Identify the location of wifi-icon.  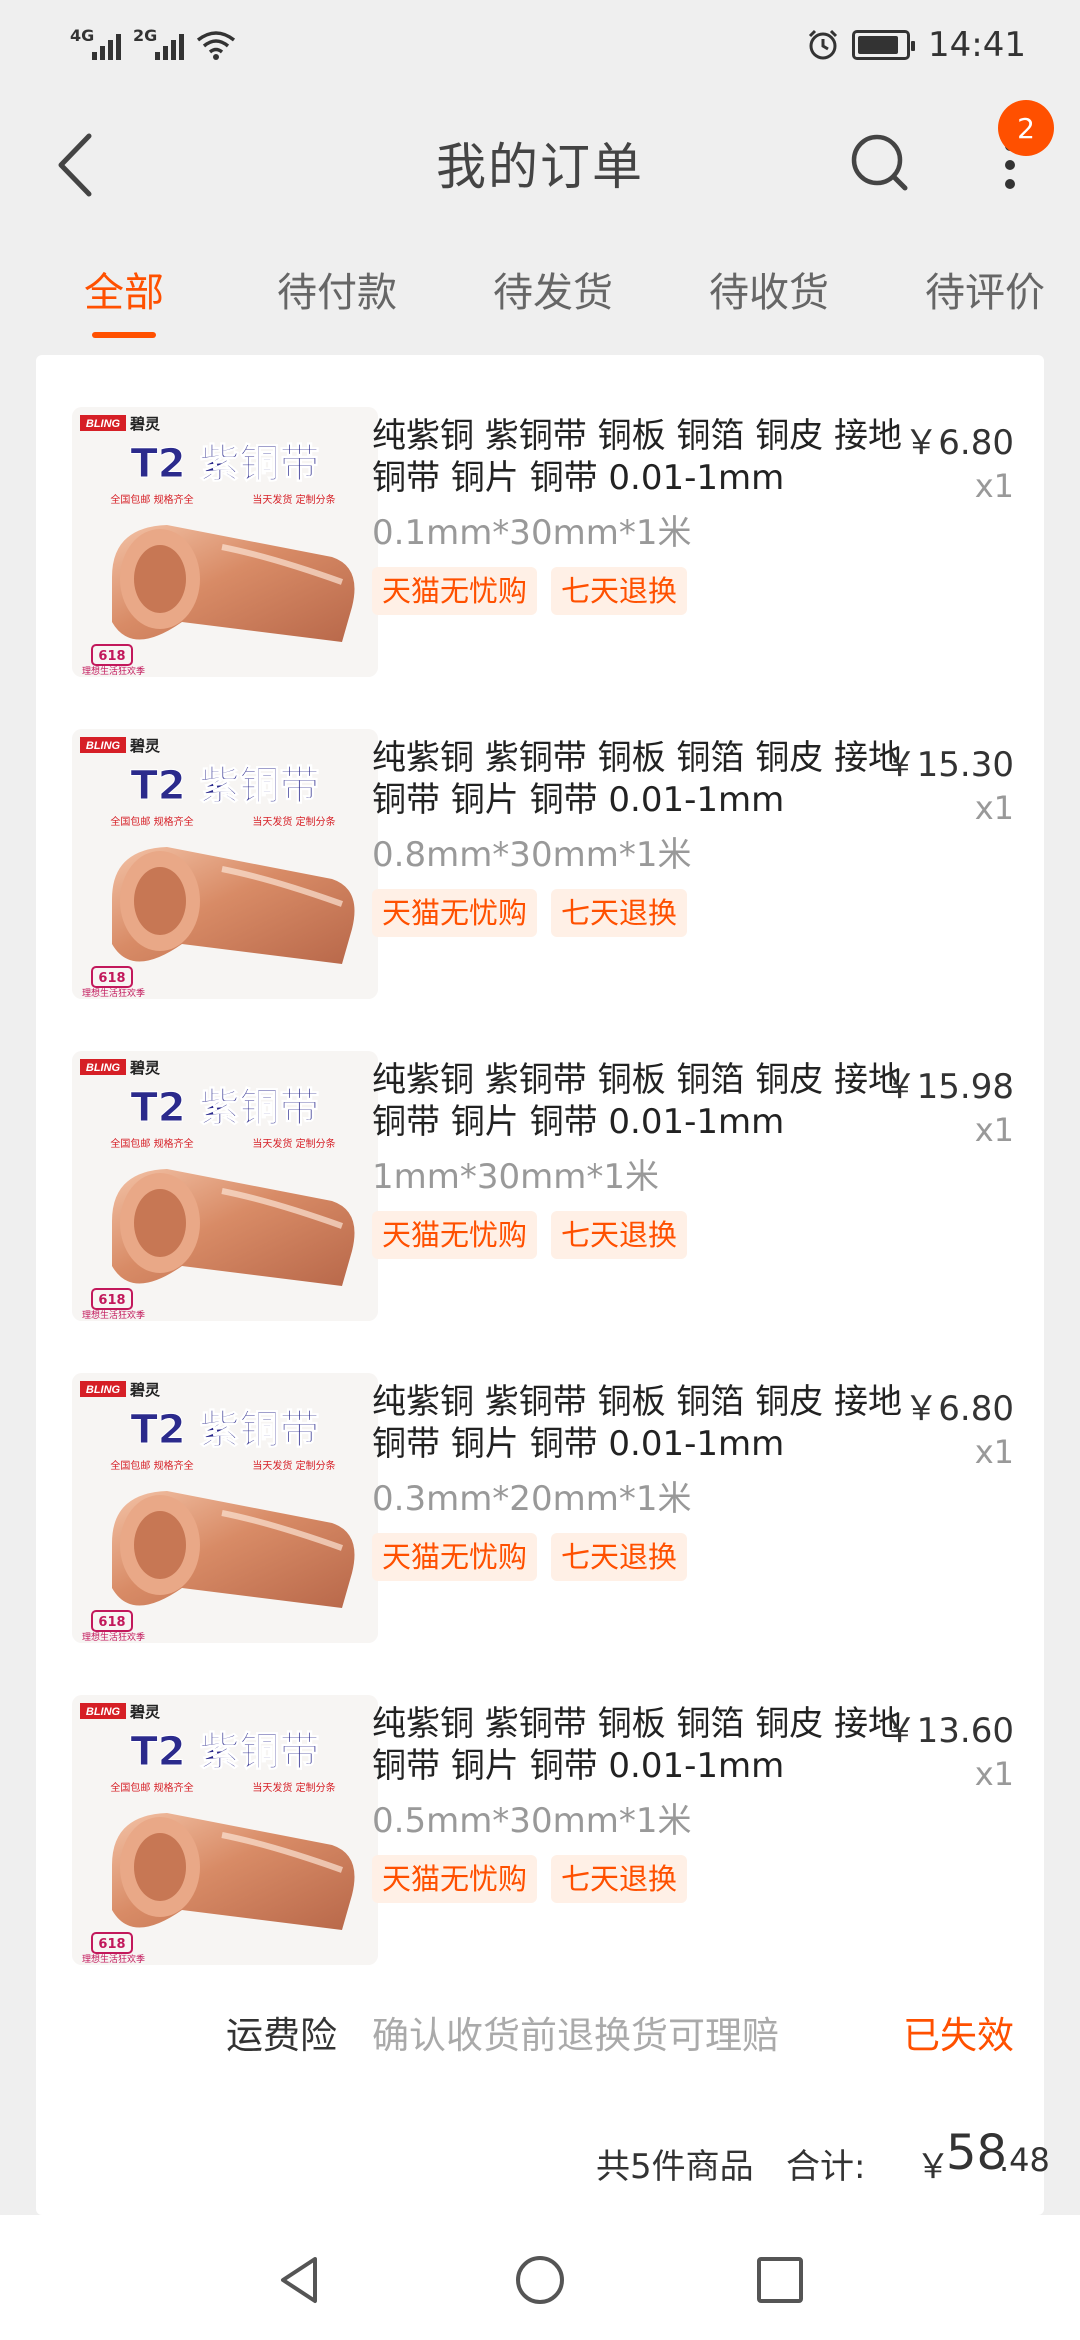
(216, 45).